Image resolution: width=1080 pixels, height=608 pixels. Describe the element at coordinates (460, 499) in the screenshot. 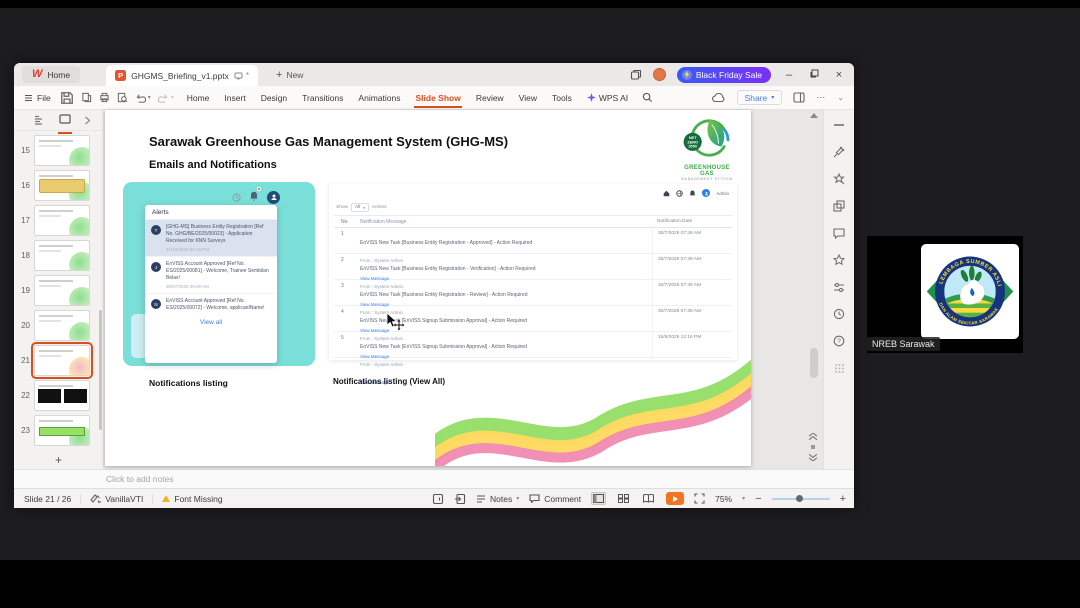

I see `desk-study-icon` at that location.